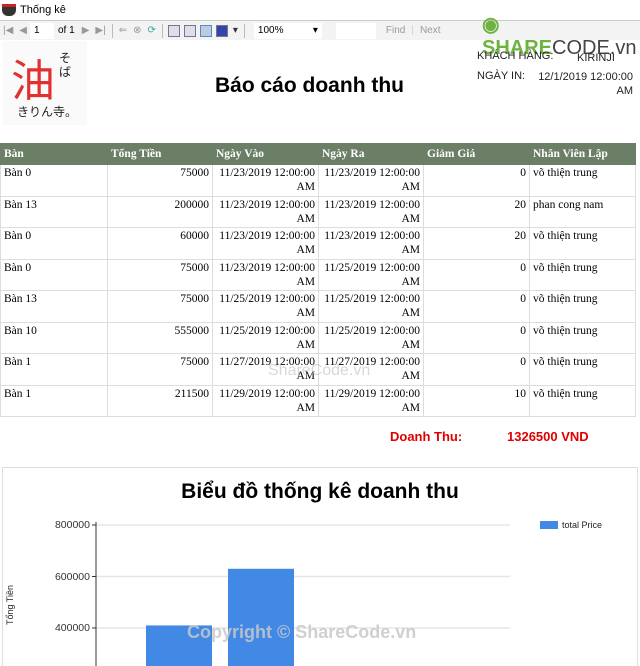 This screenshot has height=666, width=640. I want to click on copyright-watermark: Copyright © ShareCode.vn, so click(302, 632).